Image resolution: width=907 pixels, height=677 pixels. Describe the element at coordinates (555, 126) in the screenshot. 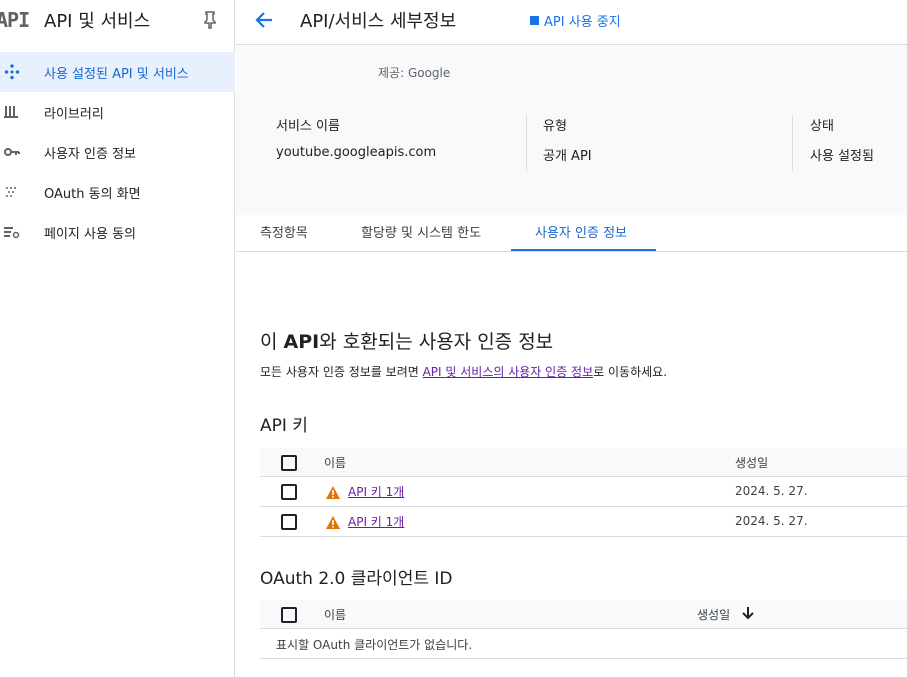

I see `type-label: 유형` at that location.